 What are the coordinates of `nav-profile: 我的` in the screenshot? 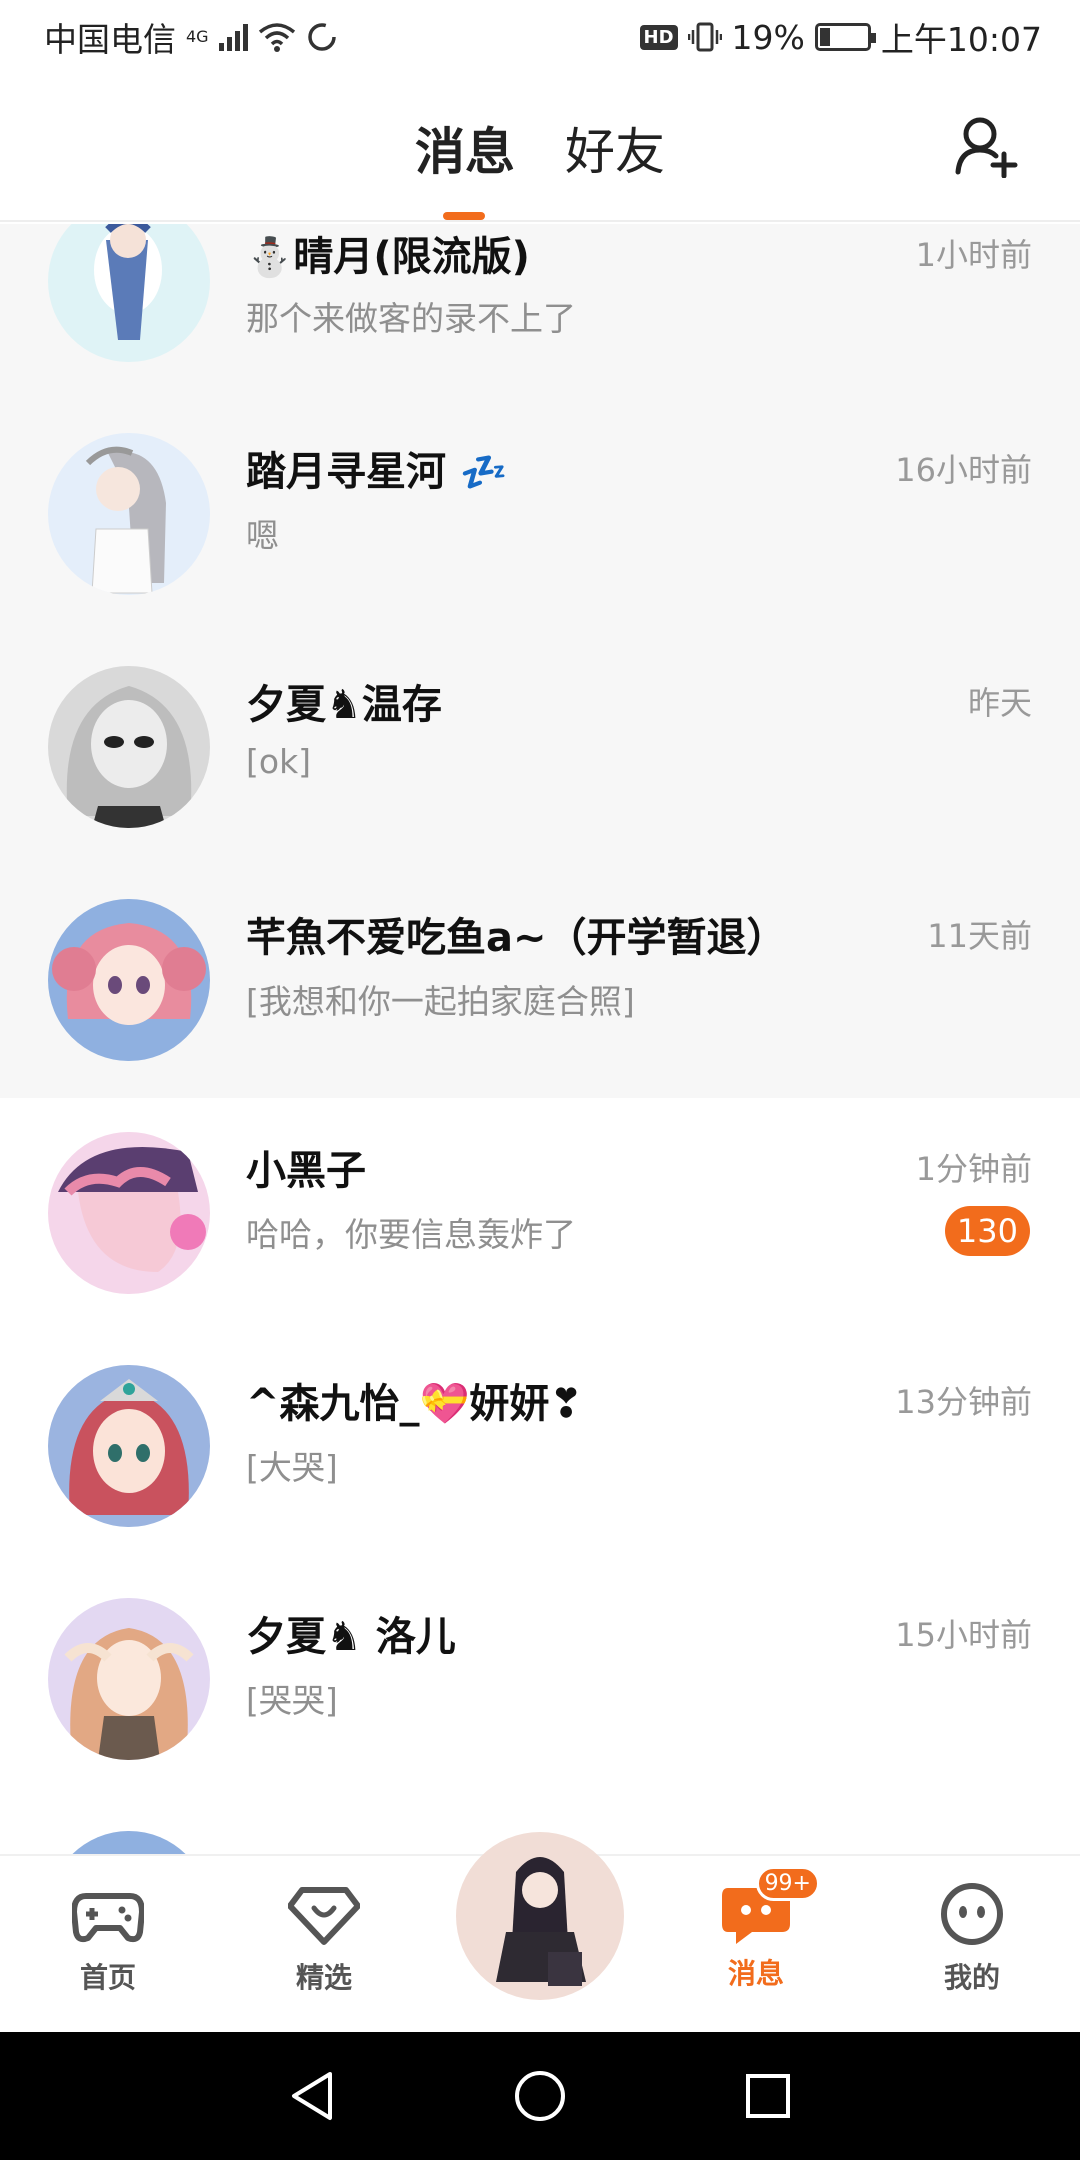 It's located at (972, 1939).